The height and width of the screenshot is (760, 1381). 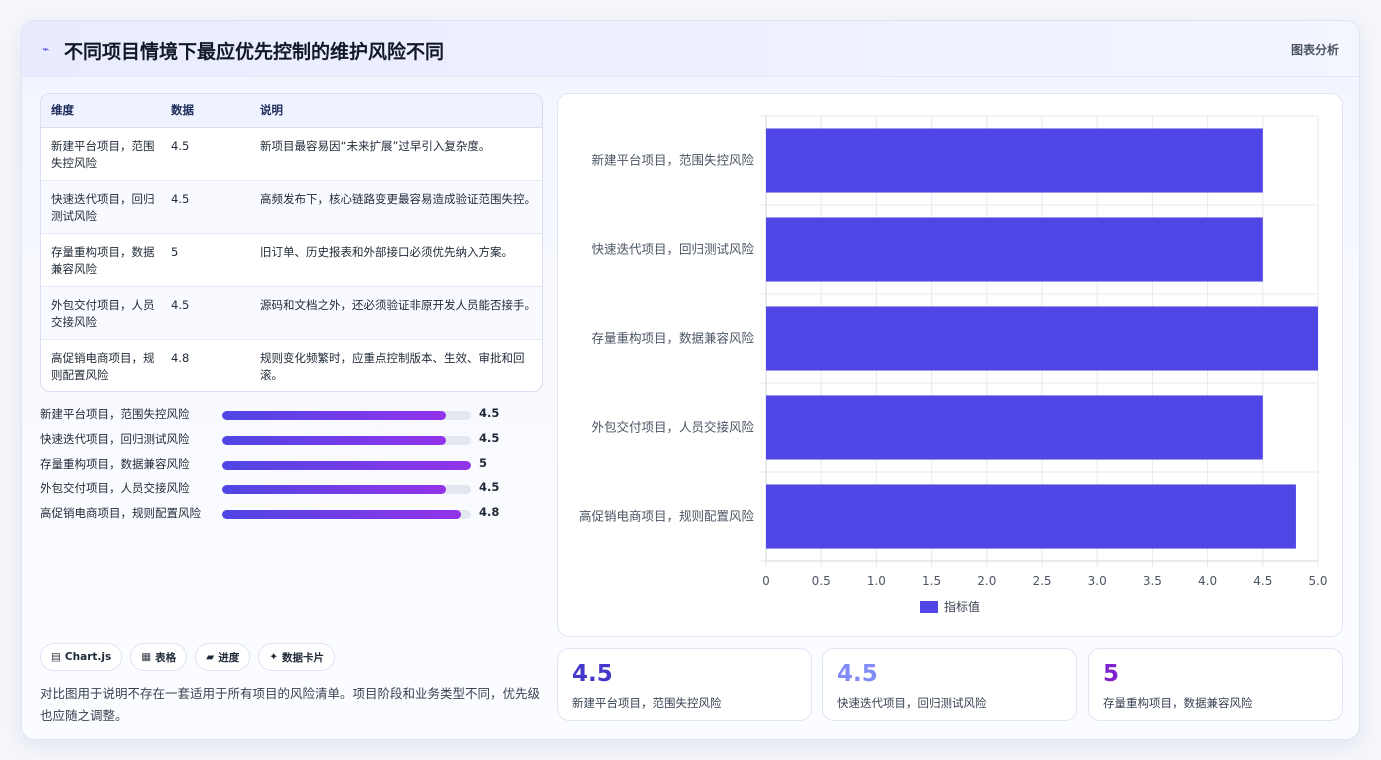 I want to click on tag-label: 表格, so click(x=166, y=657).